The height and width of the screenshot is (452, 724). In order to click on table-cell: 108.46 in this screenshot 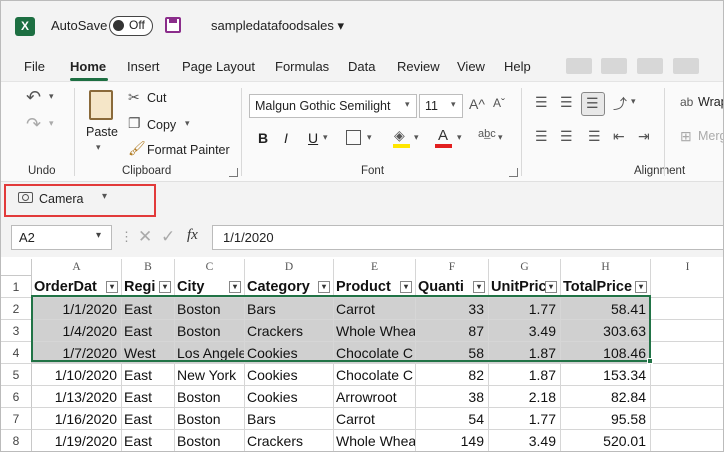, I will do `click(606, 353)`.